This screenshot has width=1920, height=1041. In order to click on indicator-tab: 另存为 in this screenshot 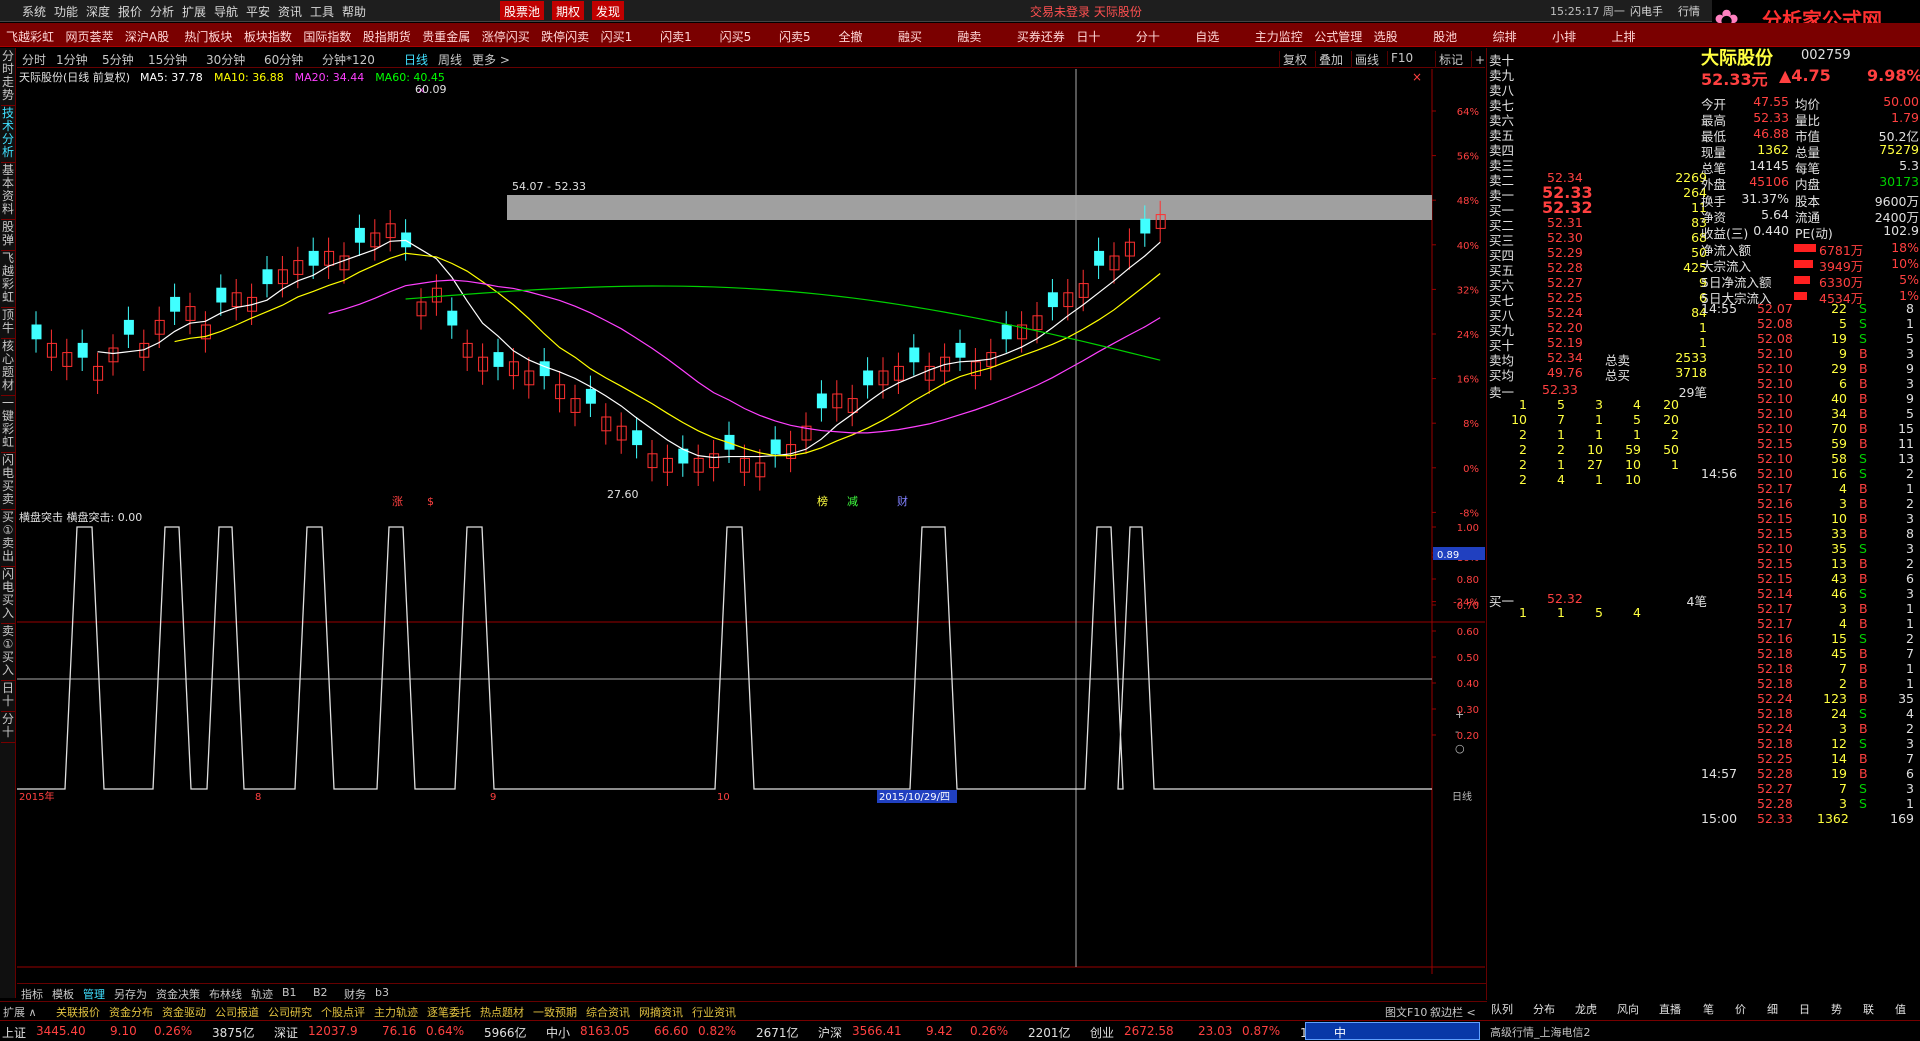, I will do `click(130, 994)`.